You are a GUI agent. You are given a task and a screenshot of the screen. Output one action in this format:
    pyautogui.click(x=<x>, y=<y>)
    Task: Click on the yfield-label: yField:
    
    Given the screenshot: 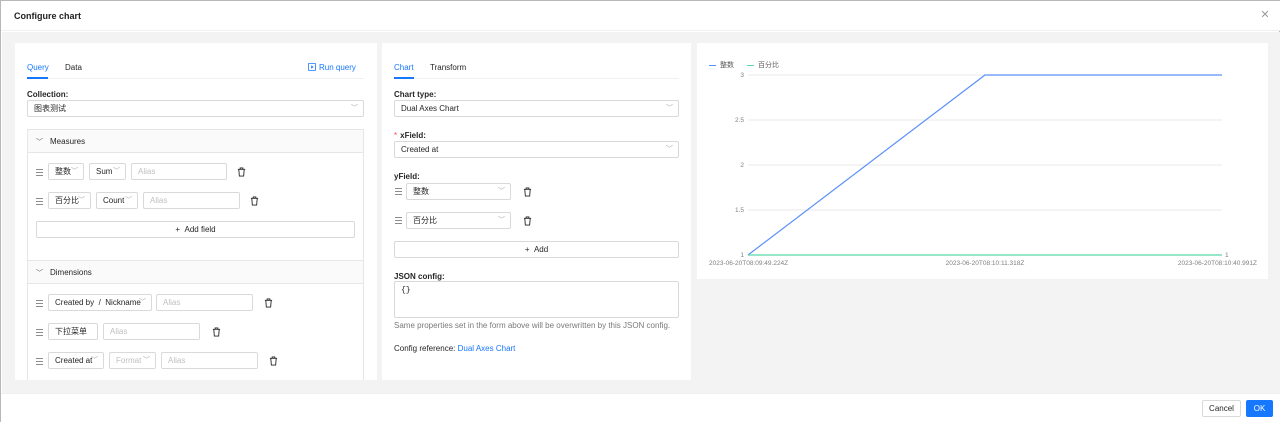 What is the action you would take?
    pyautogui.click(x=407, y=176)
    